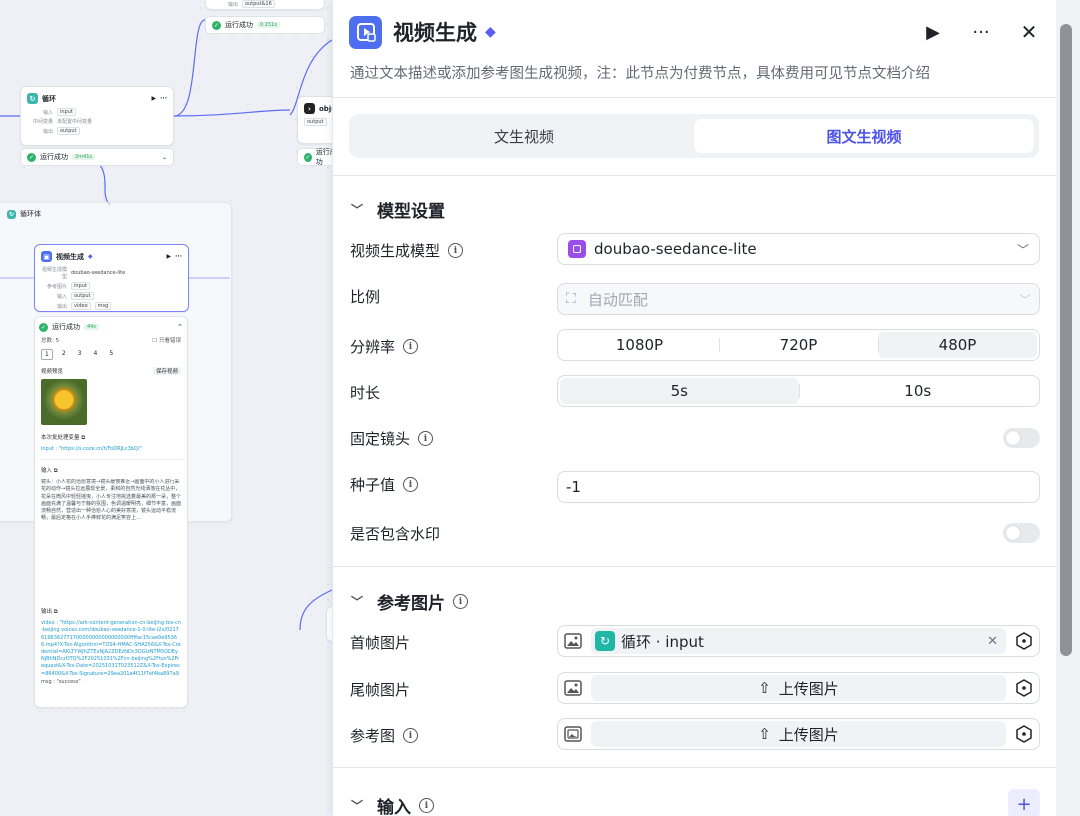 This screenshot has height=816, width=1080. I want to click on preview-label: 视频预览, so click(52, 372).